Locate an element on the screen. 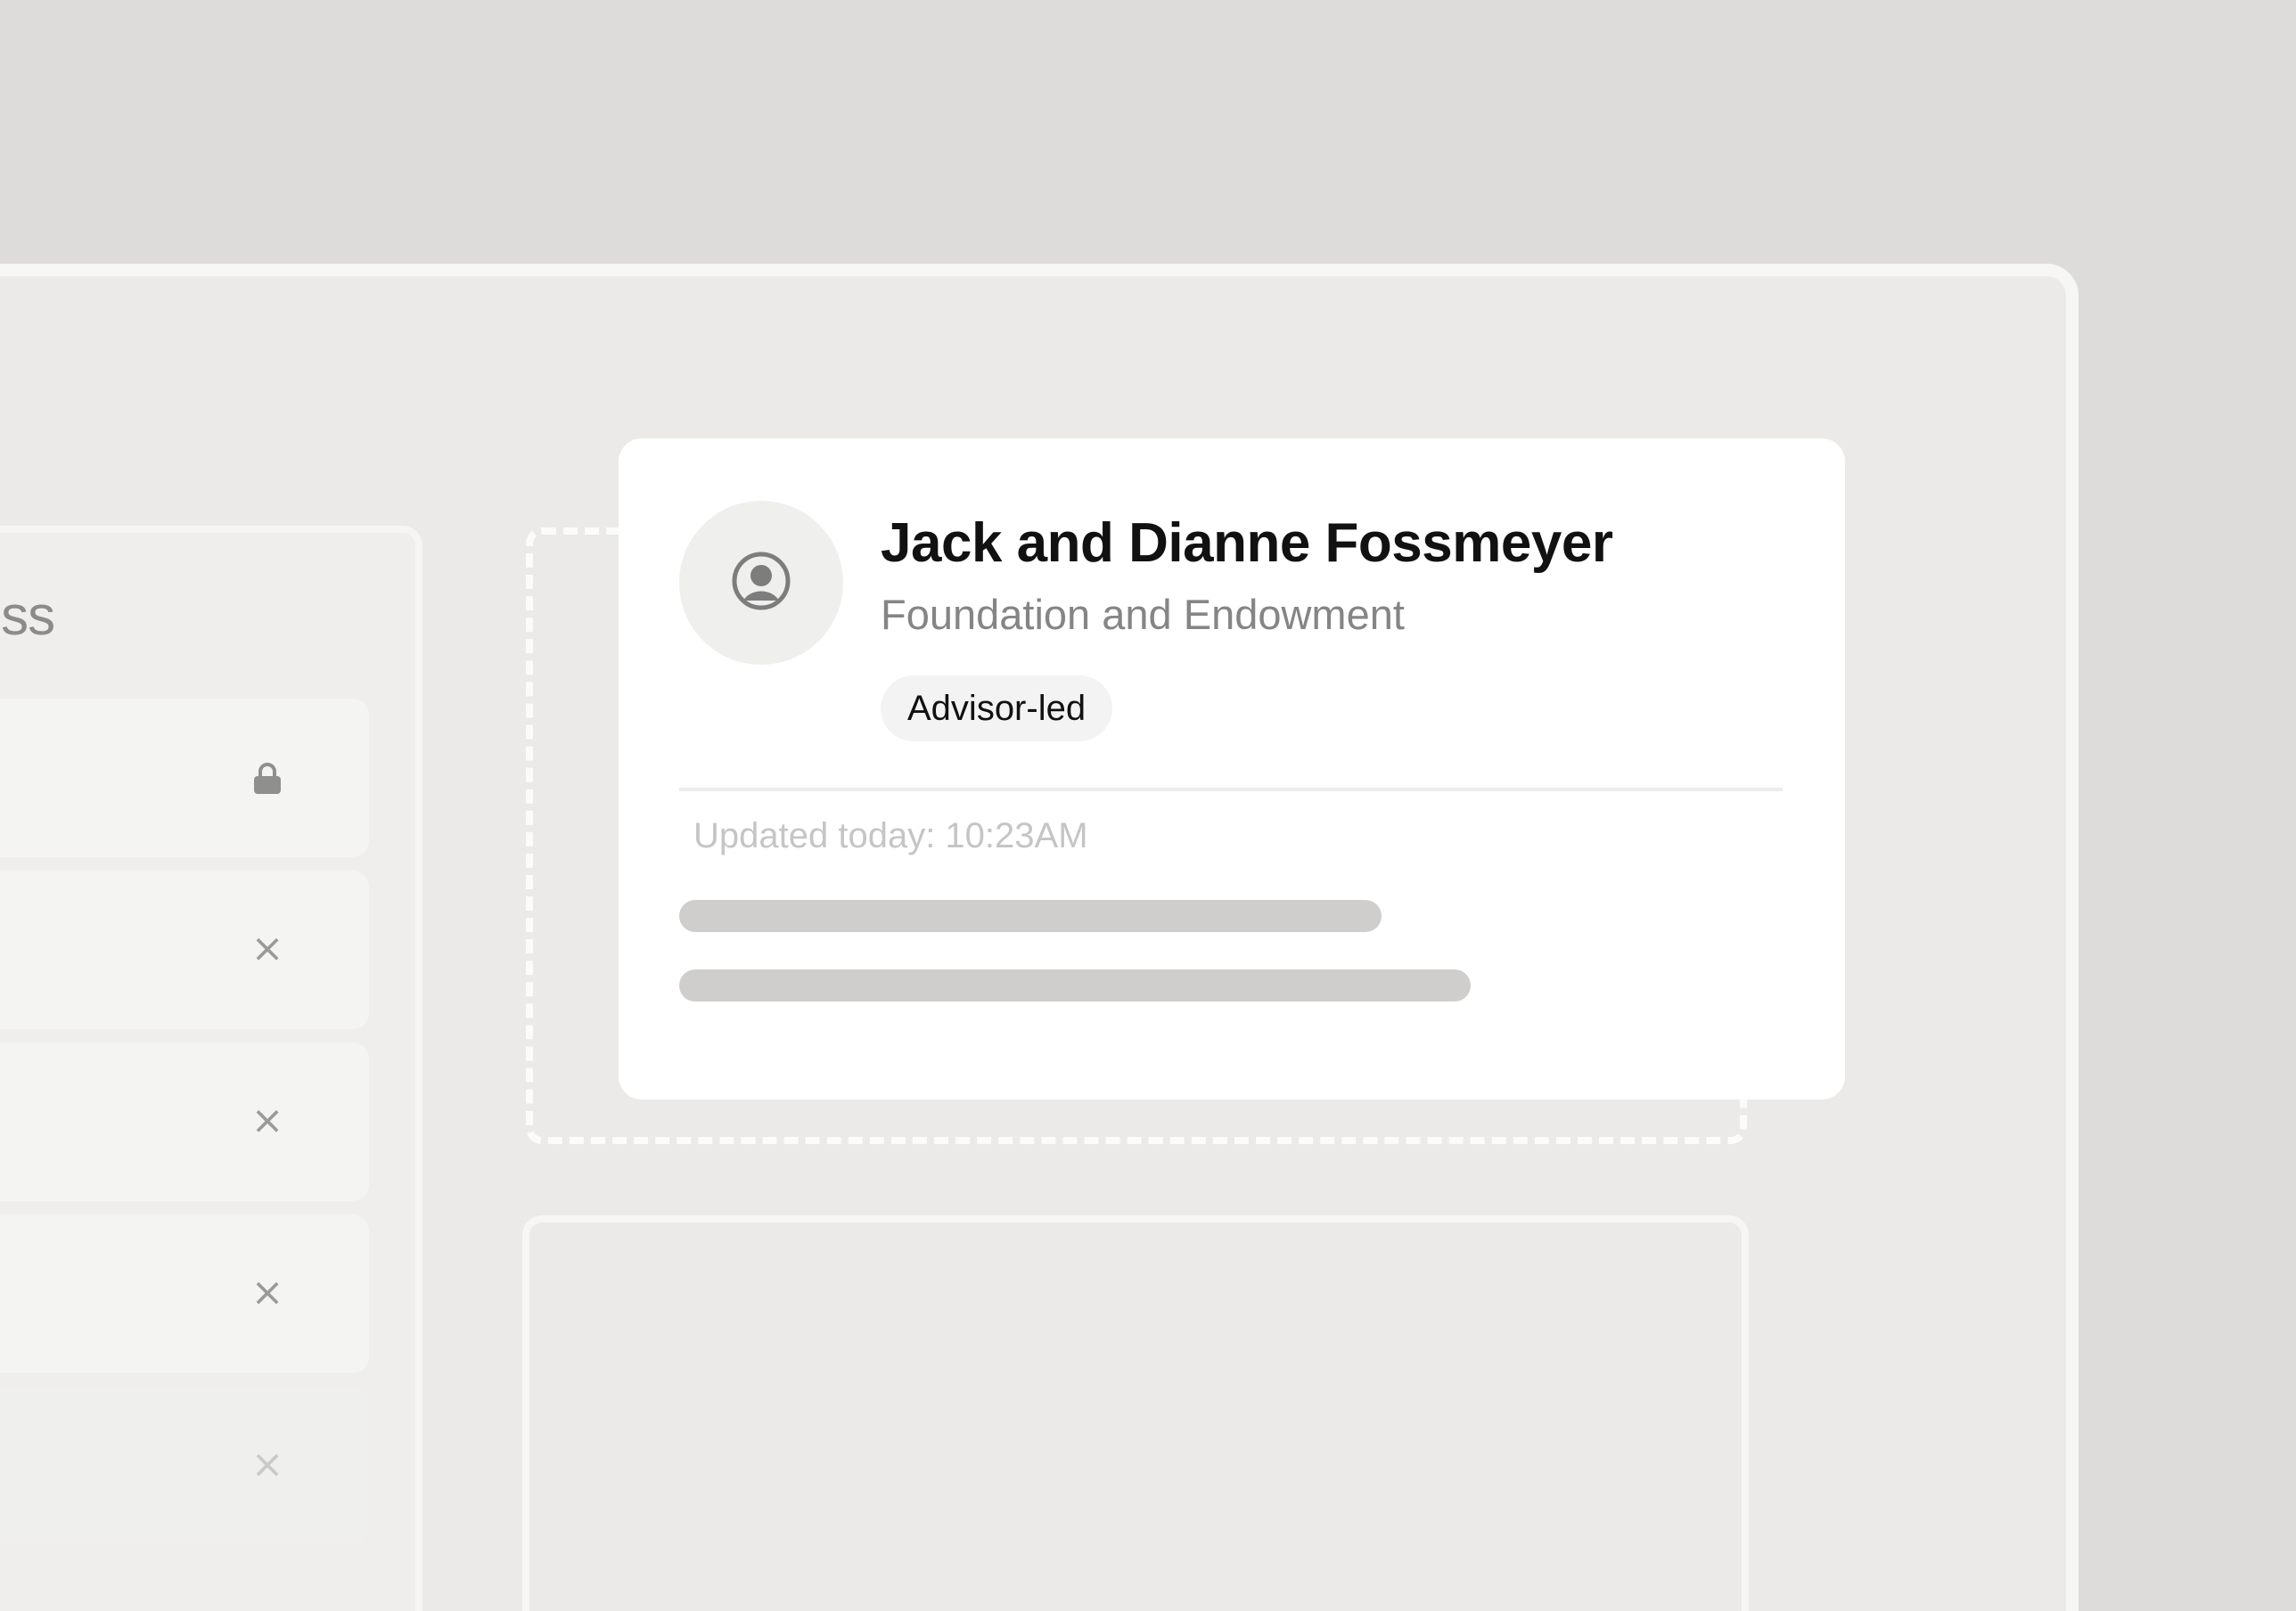  updated-timestamp: Updated today: 10:23AM is located at coordinates (891, 835).